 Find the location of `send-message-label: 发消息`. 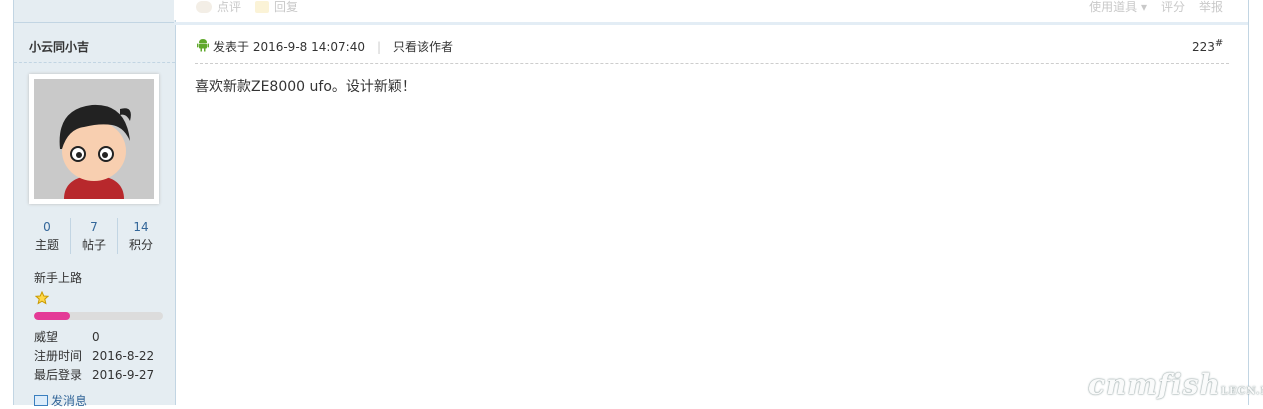

send-message-label: 发消息 is located at coordinates (69, 400).